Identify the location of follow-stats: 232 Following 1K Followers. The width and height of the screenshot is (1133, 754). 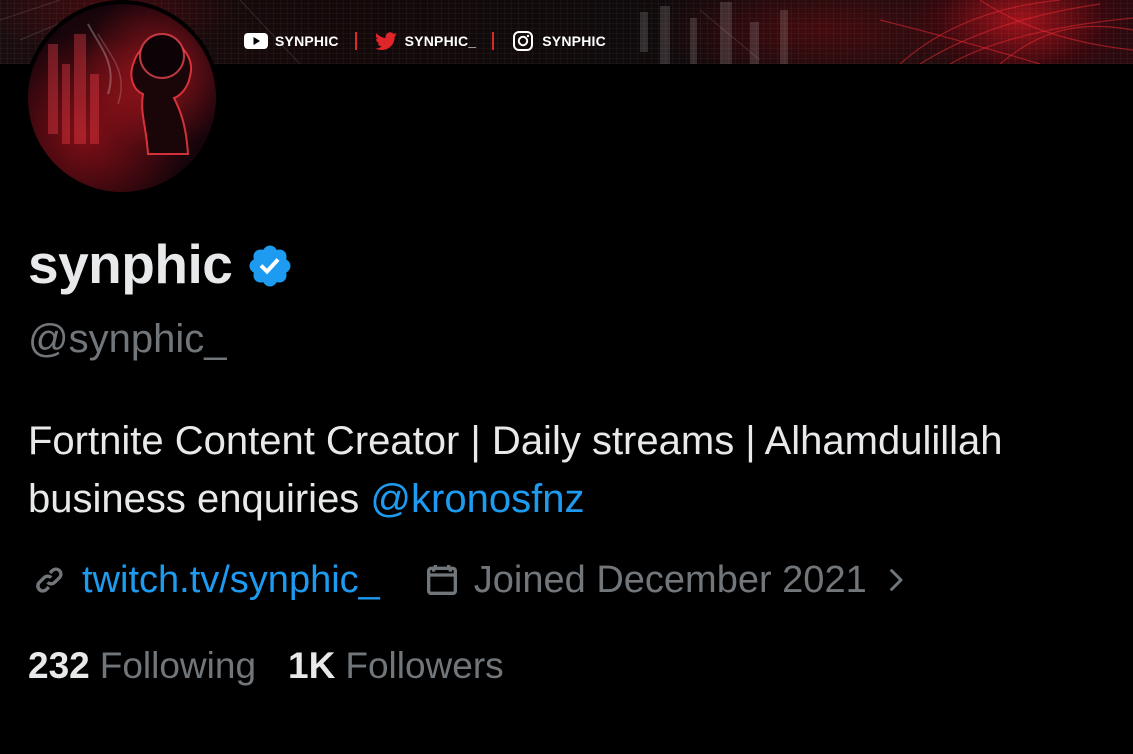
(266, 666).